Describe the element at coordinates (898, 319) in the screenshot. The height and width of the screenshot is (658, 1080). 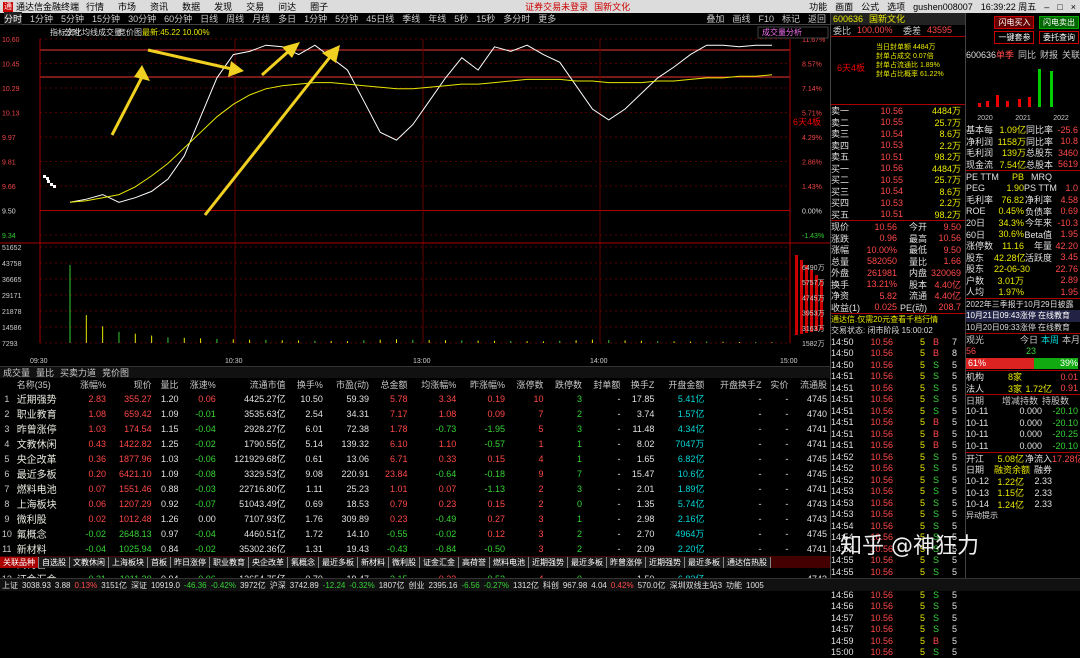
I see `ad-line: 通达信.仅需20元查看千档行情` at that location.